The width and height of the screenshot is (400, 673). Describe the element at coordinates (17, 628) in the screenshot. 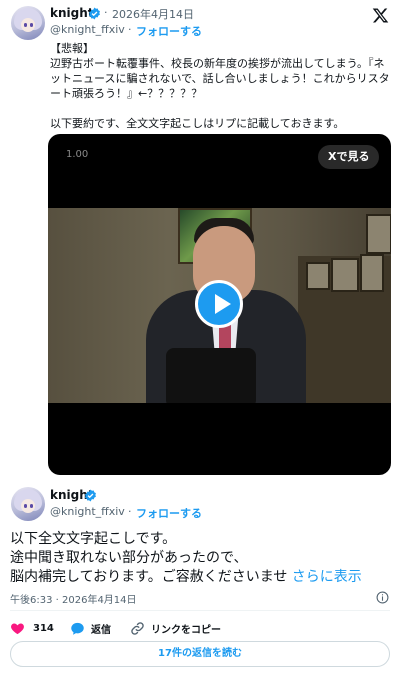

I see `heart-icon` at that location.